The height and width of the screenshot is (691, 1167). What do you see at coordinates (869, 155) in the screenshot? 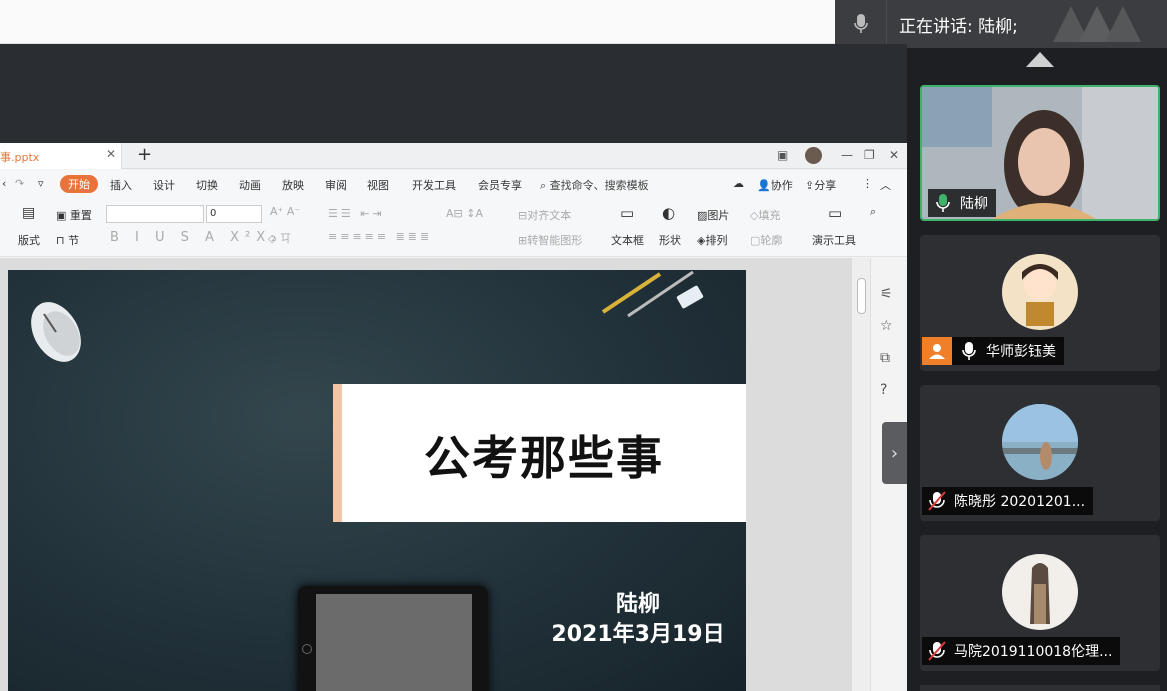
I see `restore-icon: ❐` at bounding box center [869, 155].